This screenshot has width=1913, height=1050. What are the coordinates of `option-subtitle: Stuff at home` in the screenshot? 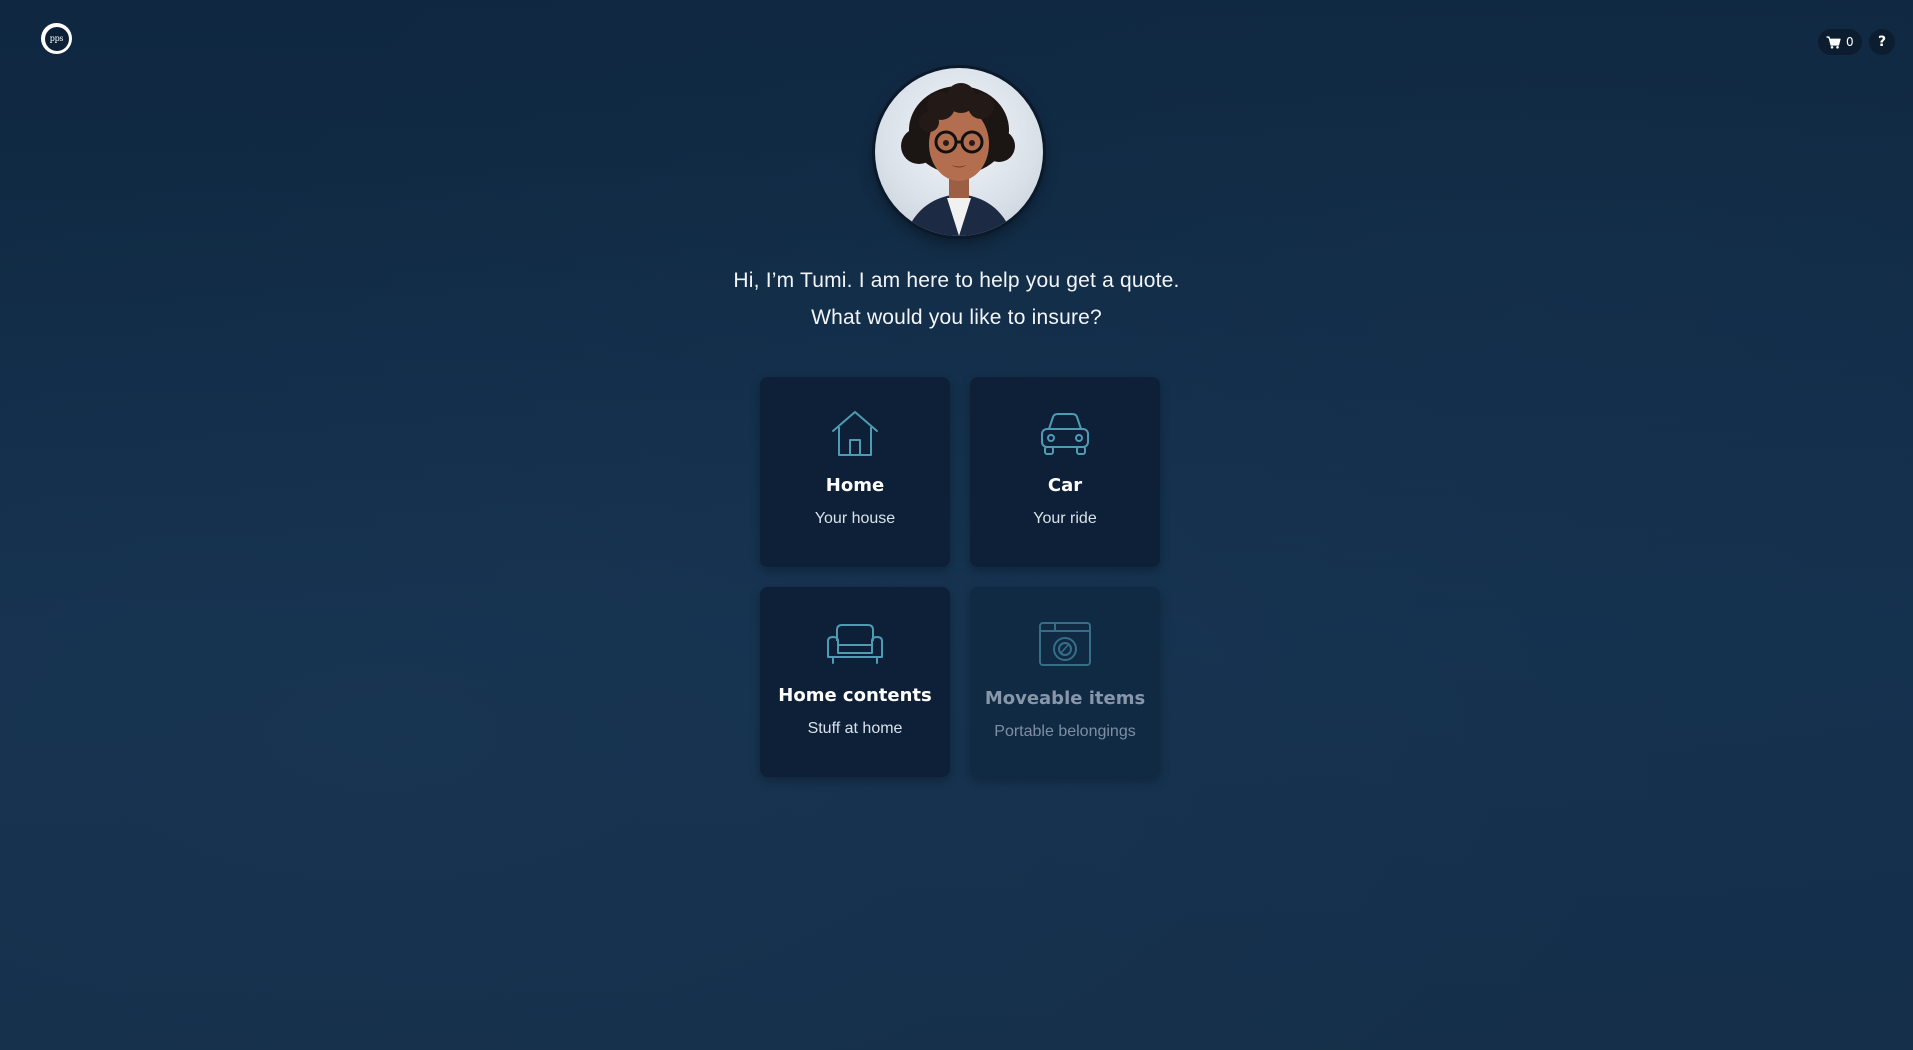 It's located at (855, 728).